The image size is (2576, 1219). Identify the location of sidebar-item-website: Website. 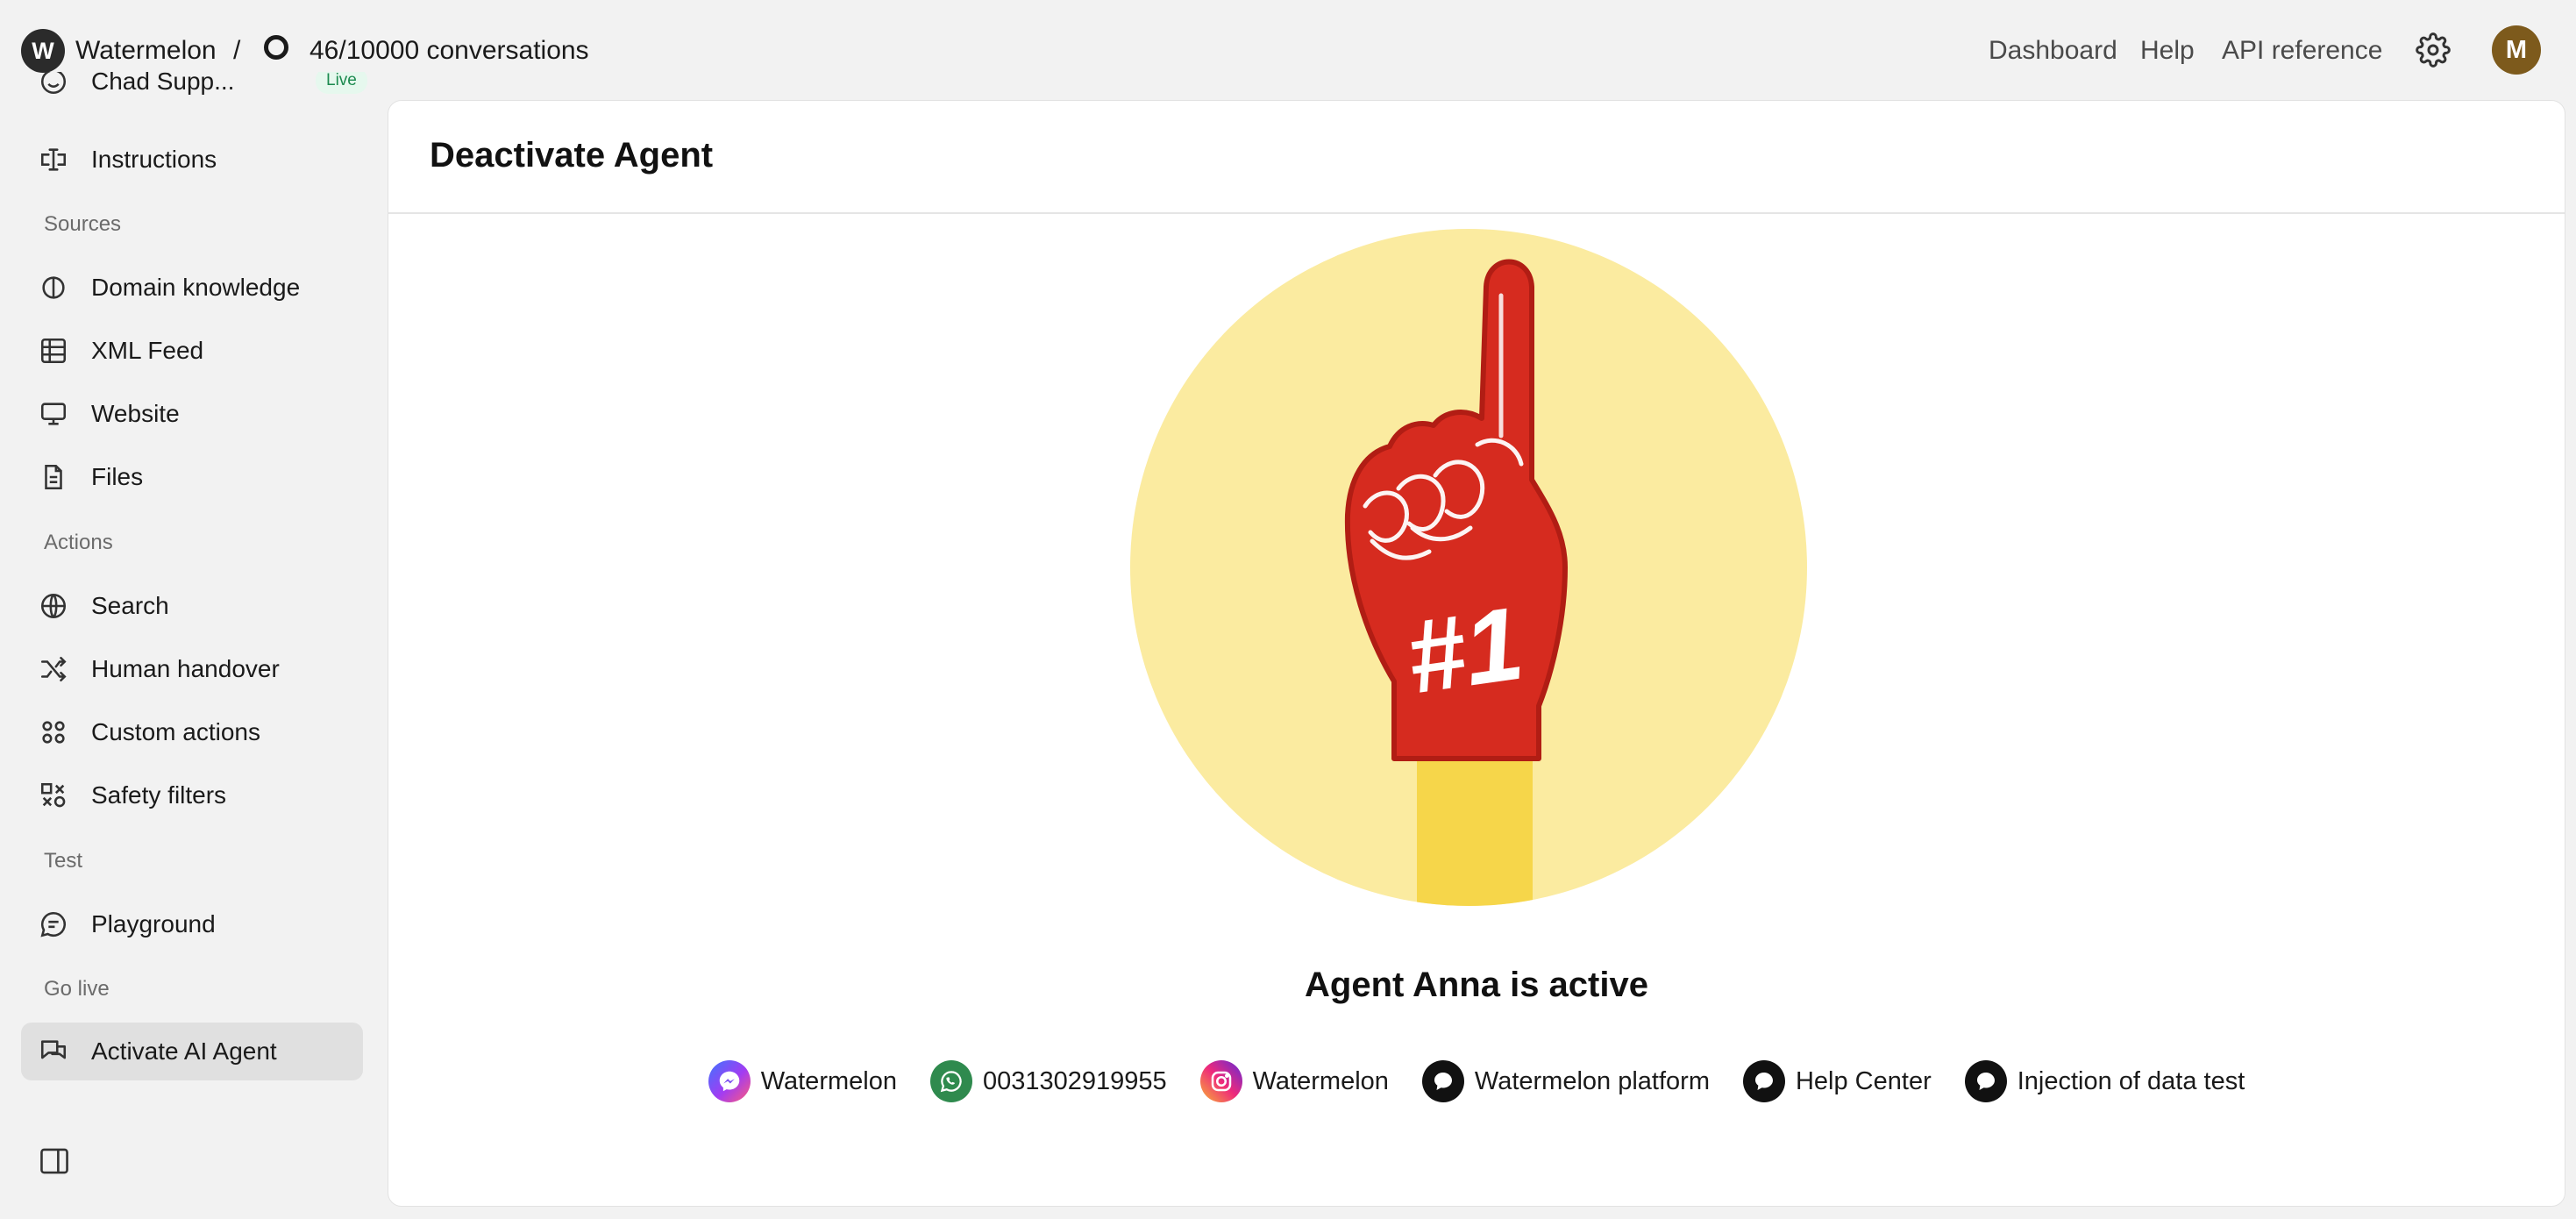
(192, 414).